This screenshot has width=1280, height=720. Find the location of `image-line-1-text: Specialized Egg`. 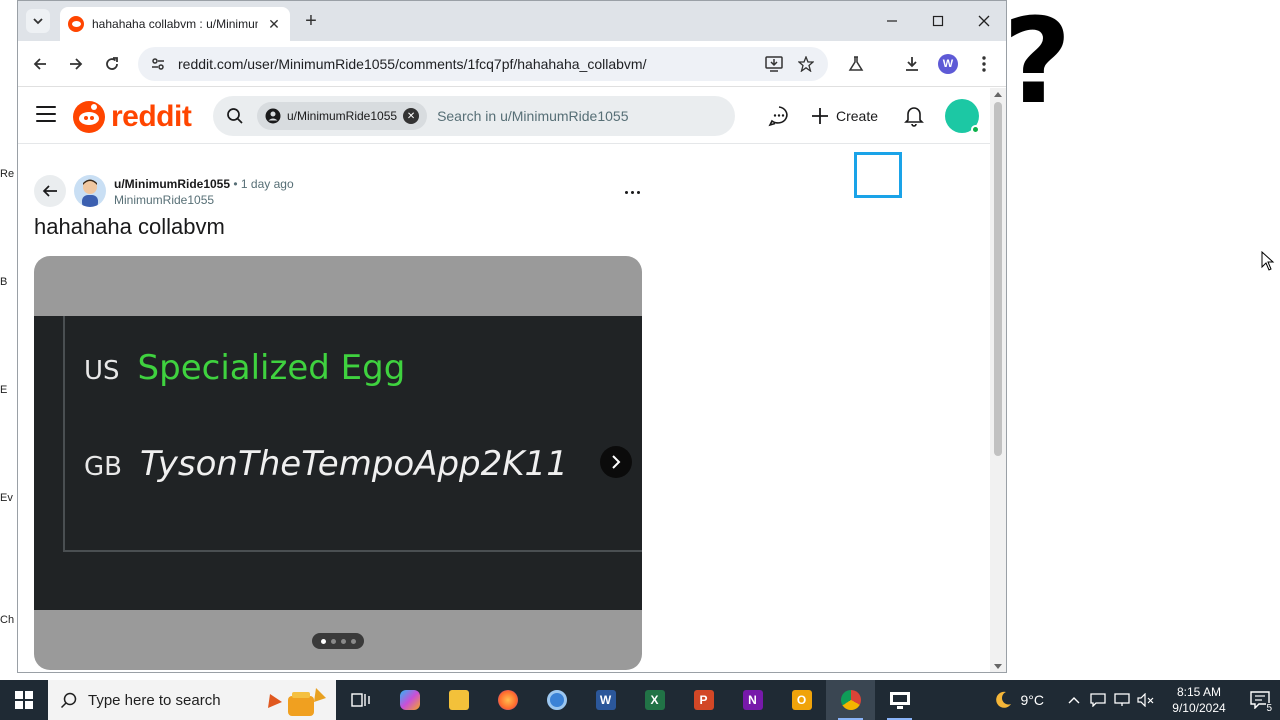

image-line-1-text: Specialized Egg is located at coordinates (271, 368).